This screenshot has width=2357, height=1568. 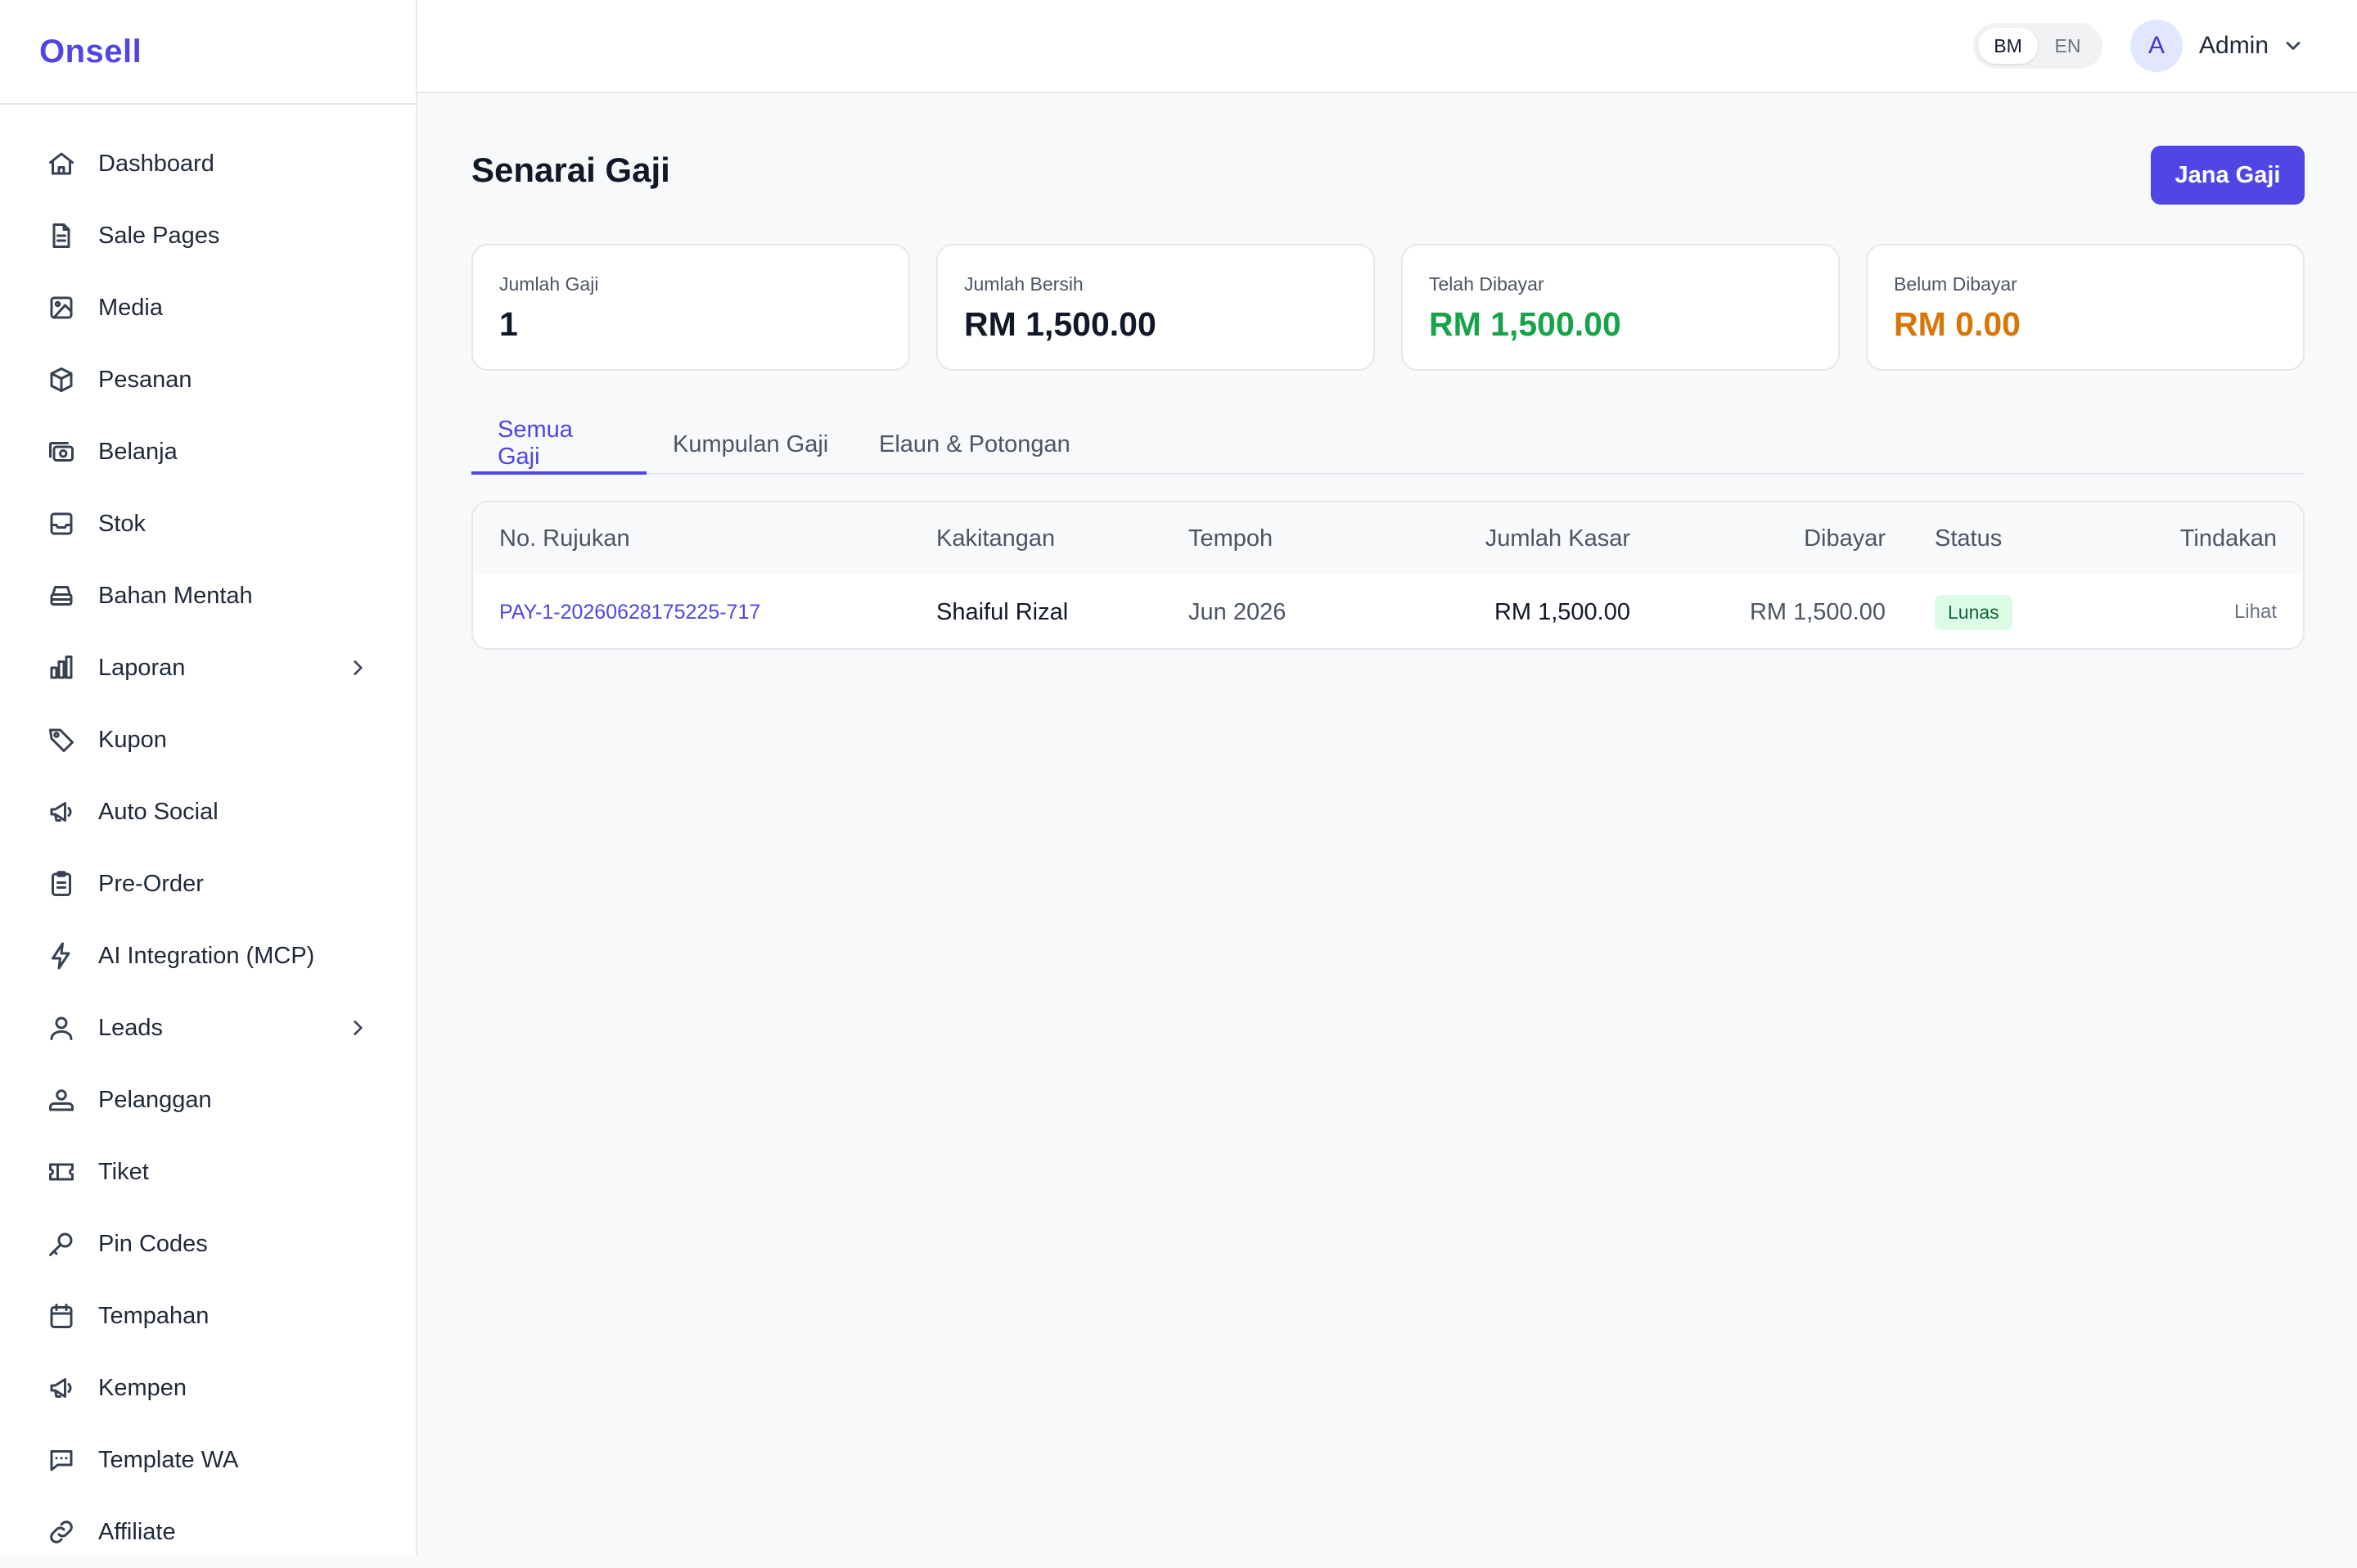 I want to click on view-link: Lihat, so click(x=2255, y=611).